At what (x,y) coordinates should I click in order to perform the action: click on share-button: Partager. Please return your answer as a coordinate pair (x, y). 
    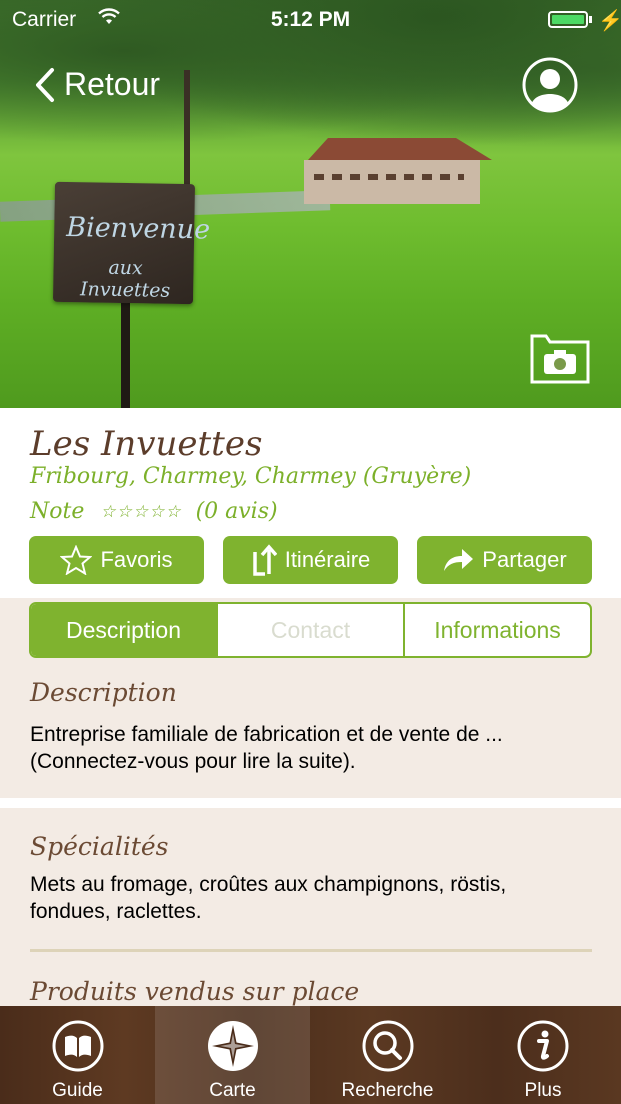
    Looking at the image, I should click on (504, 560).